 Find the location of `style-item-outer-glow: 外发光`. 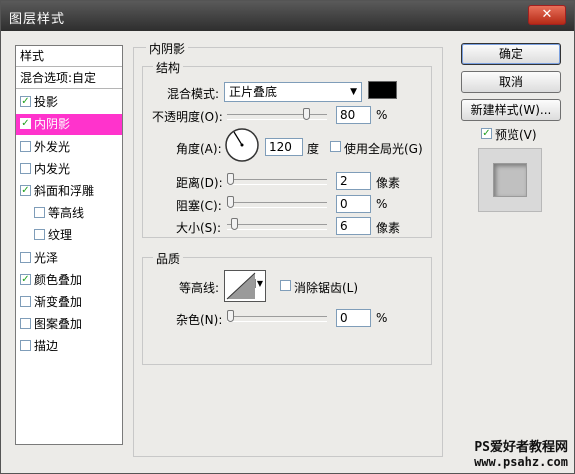

style-item-outer-glow: 外发光 is located at coordinates (69, 147).